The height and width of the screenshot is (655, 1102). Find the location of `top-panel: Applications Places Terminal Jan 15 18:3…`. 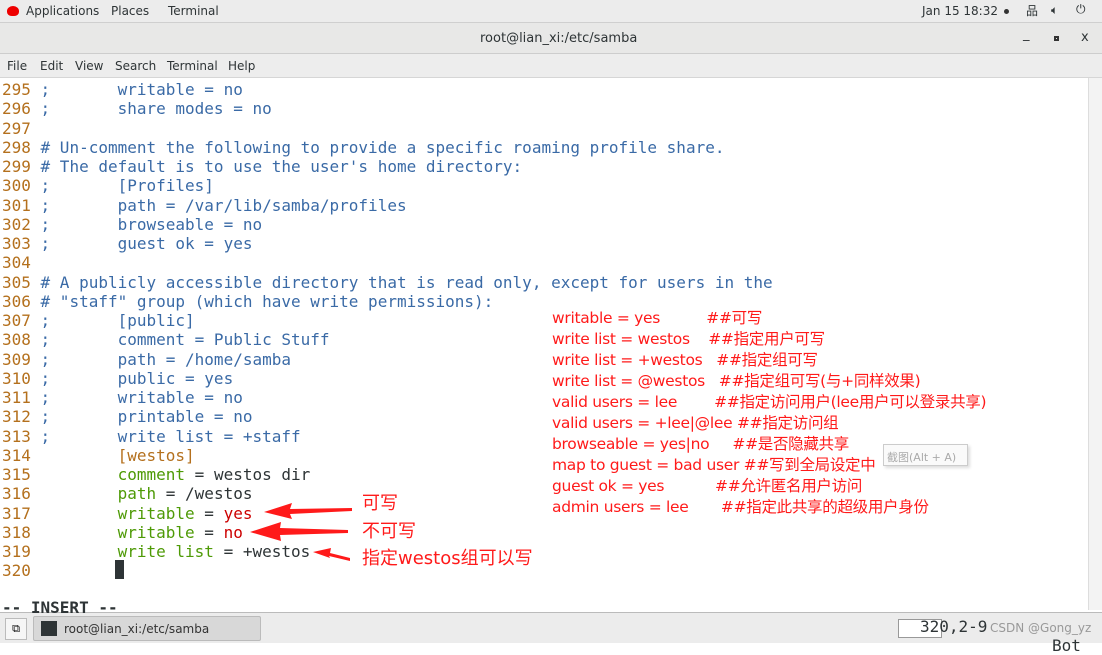

top-panel: Applications Places Terminal Jan 15 18:3… is located at coordinates (551, 11).